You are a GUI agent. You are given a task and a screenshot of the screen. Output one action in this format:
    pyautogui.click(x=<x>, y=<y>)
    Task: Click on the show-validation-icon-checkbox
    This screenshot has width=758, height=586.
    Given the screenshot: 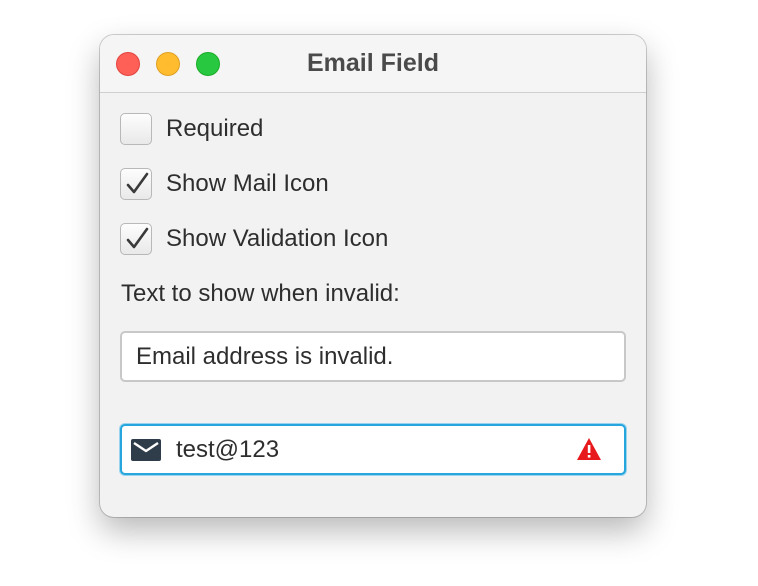 What is the action you would take?
    pyautogui.click(x=136, y=239)
    